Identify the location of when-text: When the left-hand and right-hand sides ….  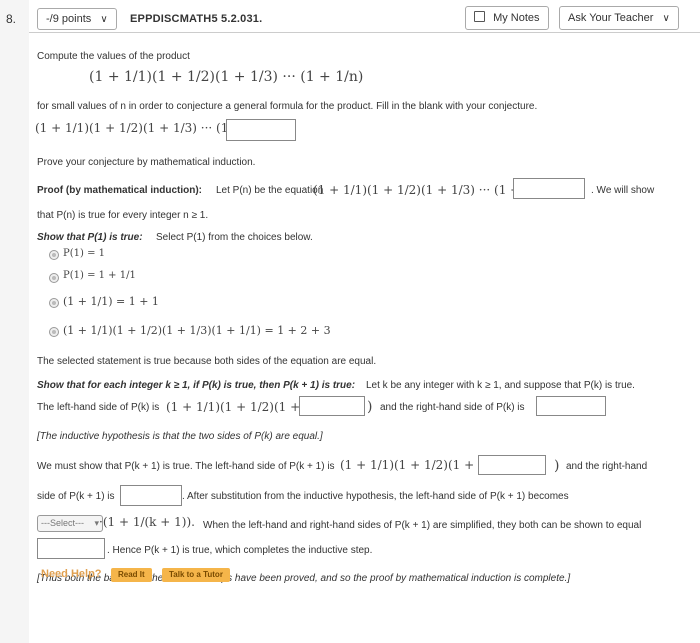
(422, 525).